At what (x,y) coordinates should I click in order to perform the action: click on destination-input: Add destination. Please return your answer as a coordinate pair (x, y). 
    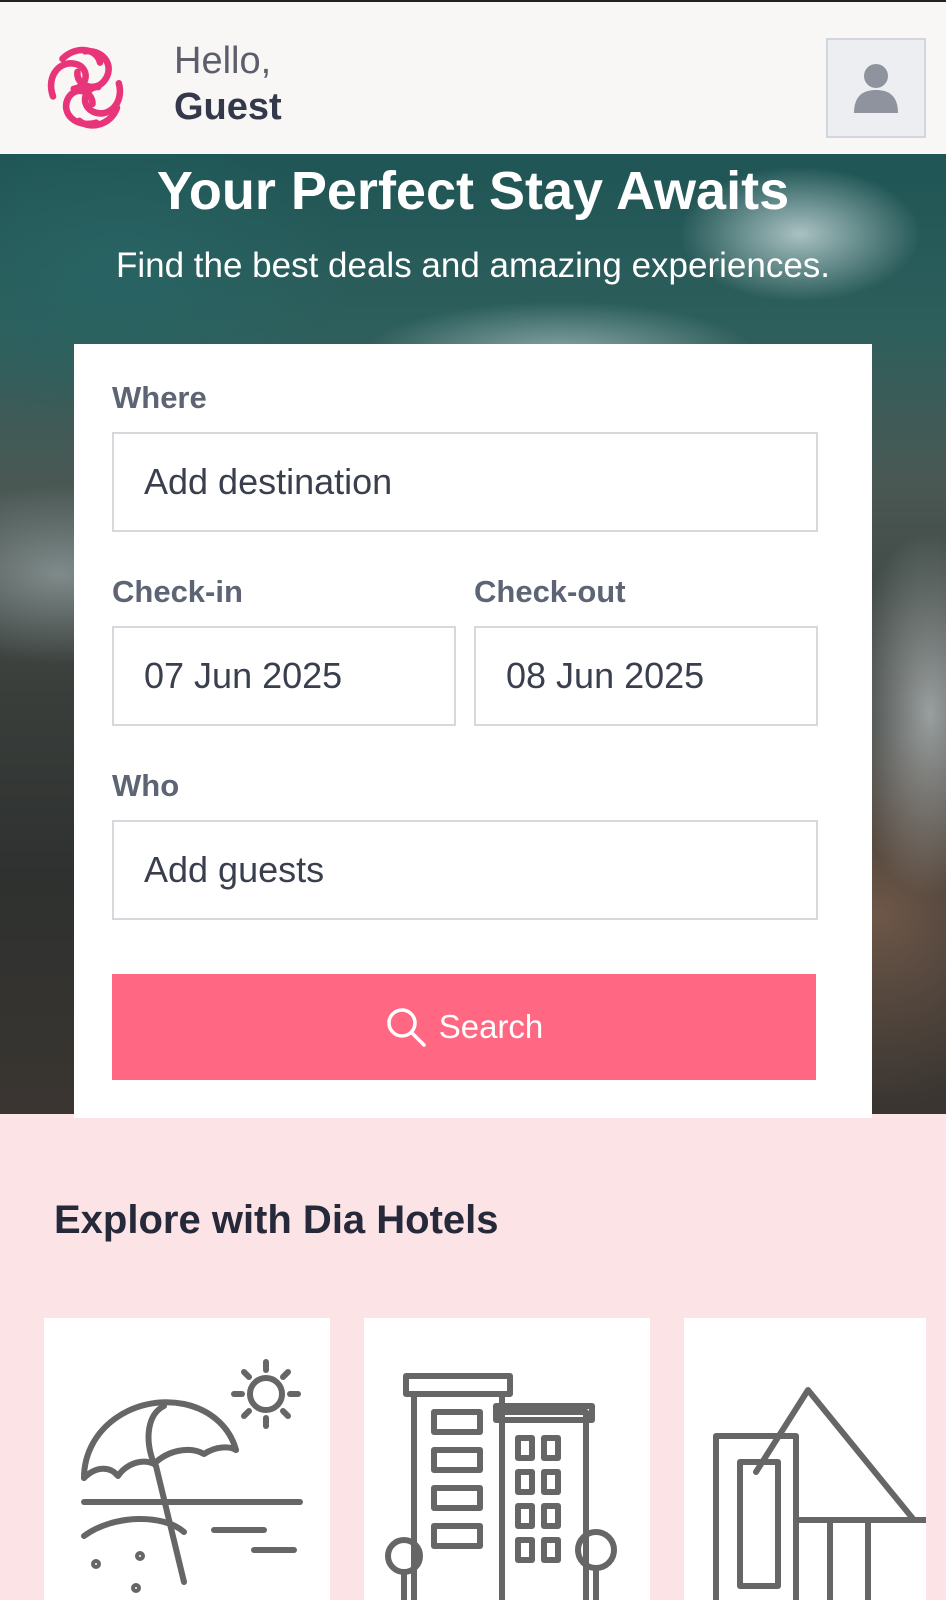
    Looking at the image, I should click on (465, 482).